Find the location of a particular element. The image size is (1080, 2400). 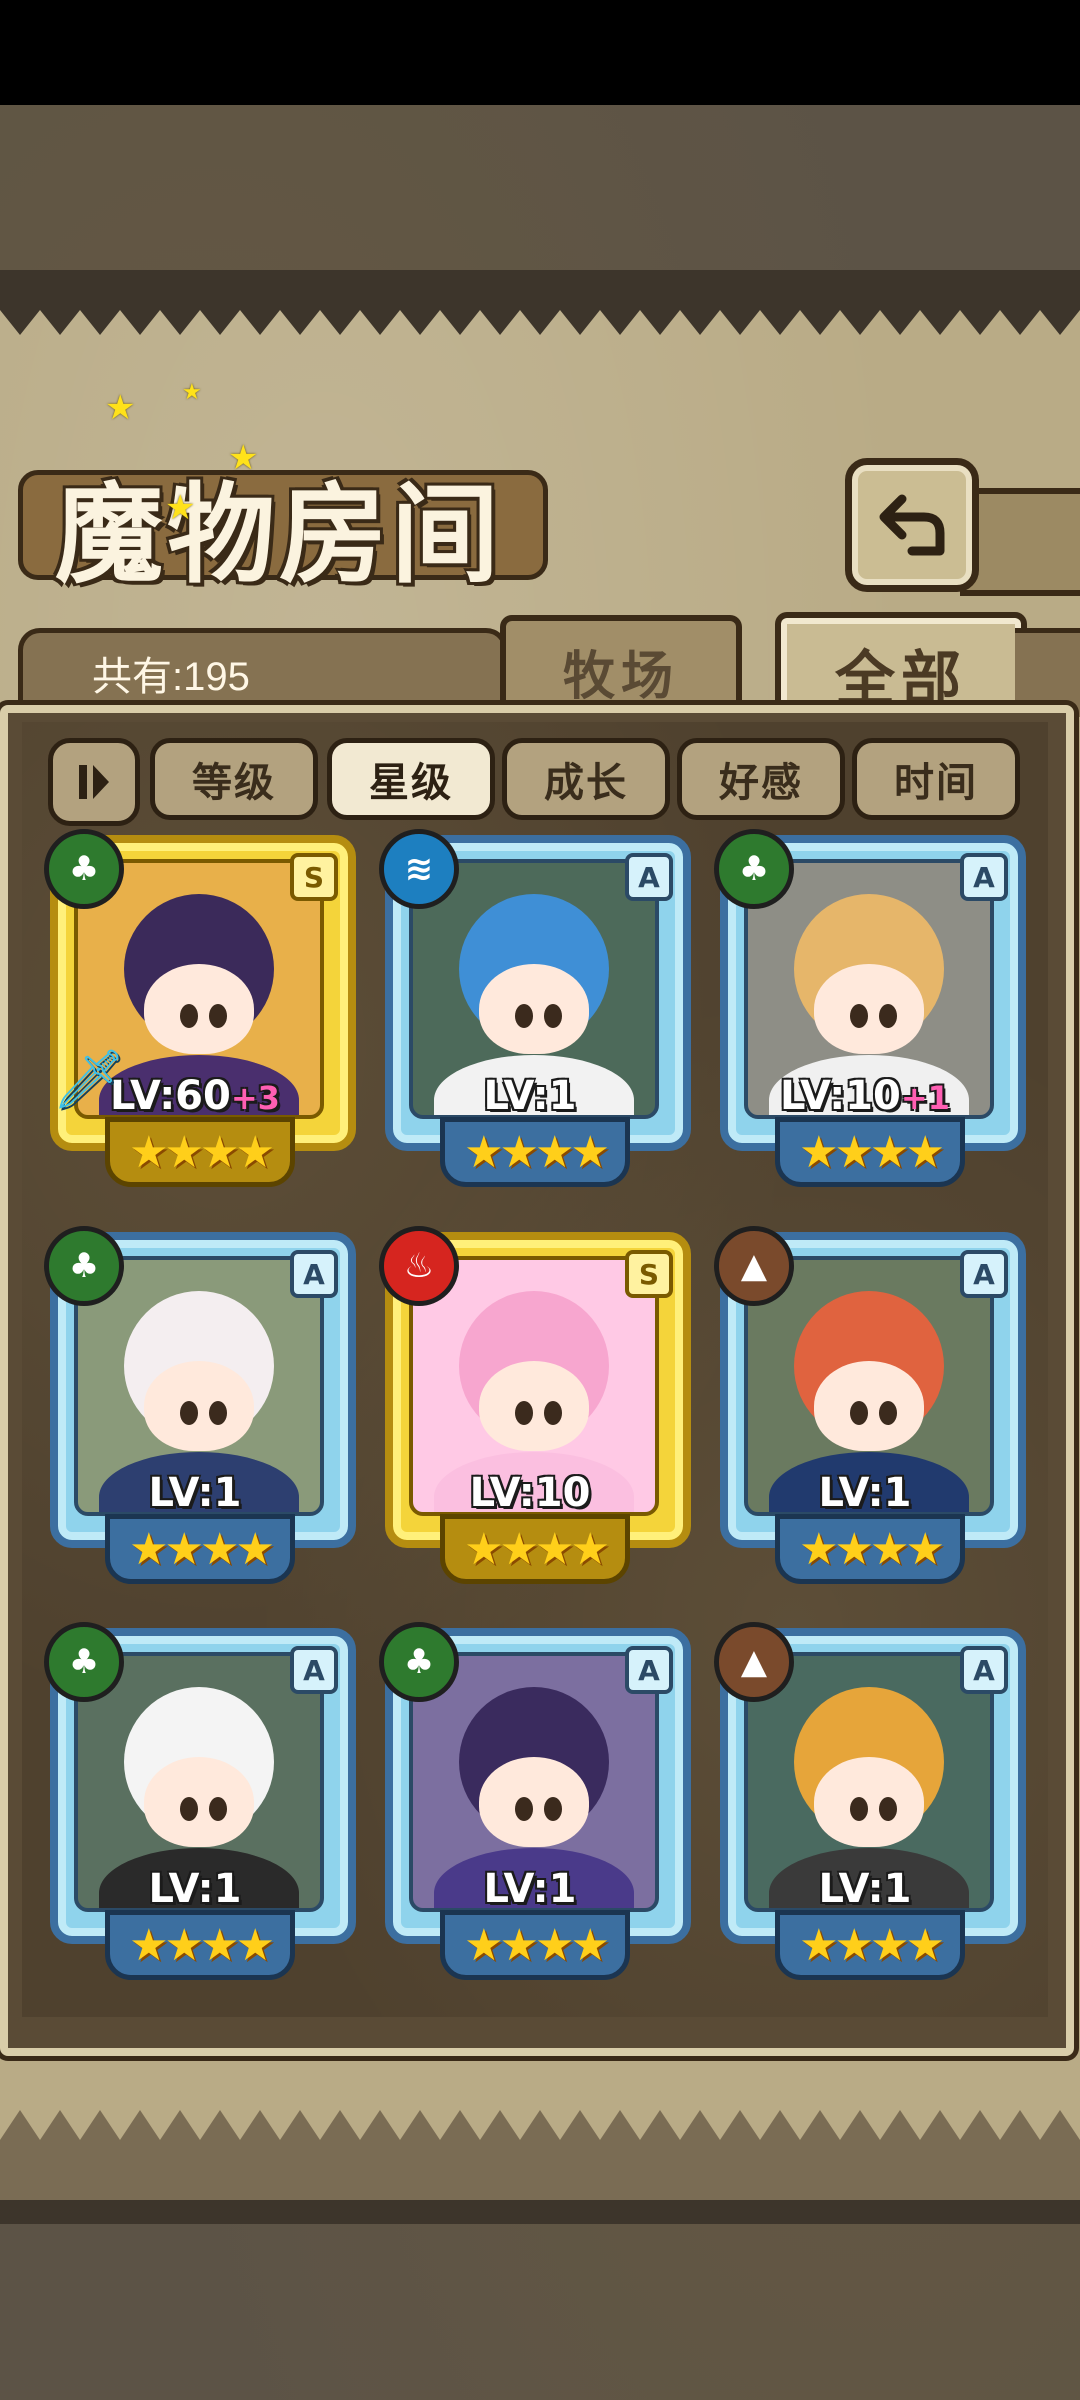

back-button is located at coordinates (912, 525).